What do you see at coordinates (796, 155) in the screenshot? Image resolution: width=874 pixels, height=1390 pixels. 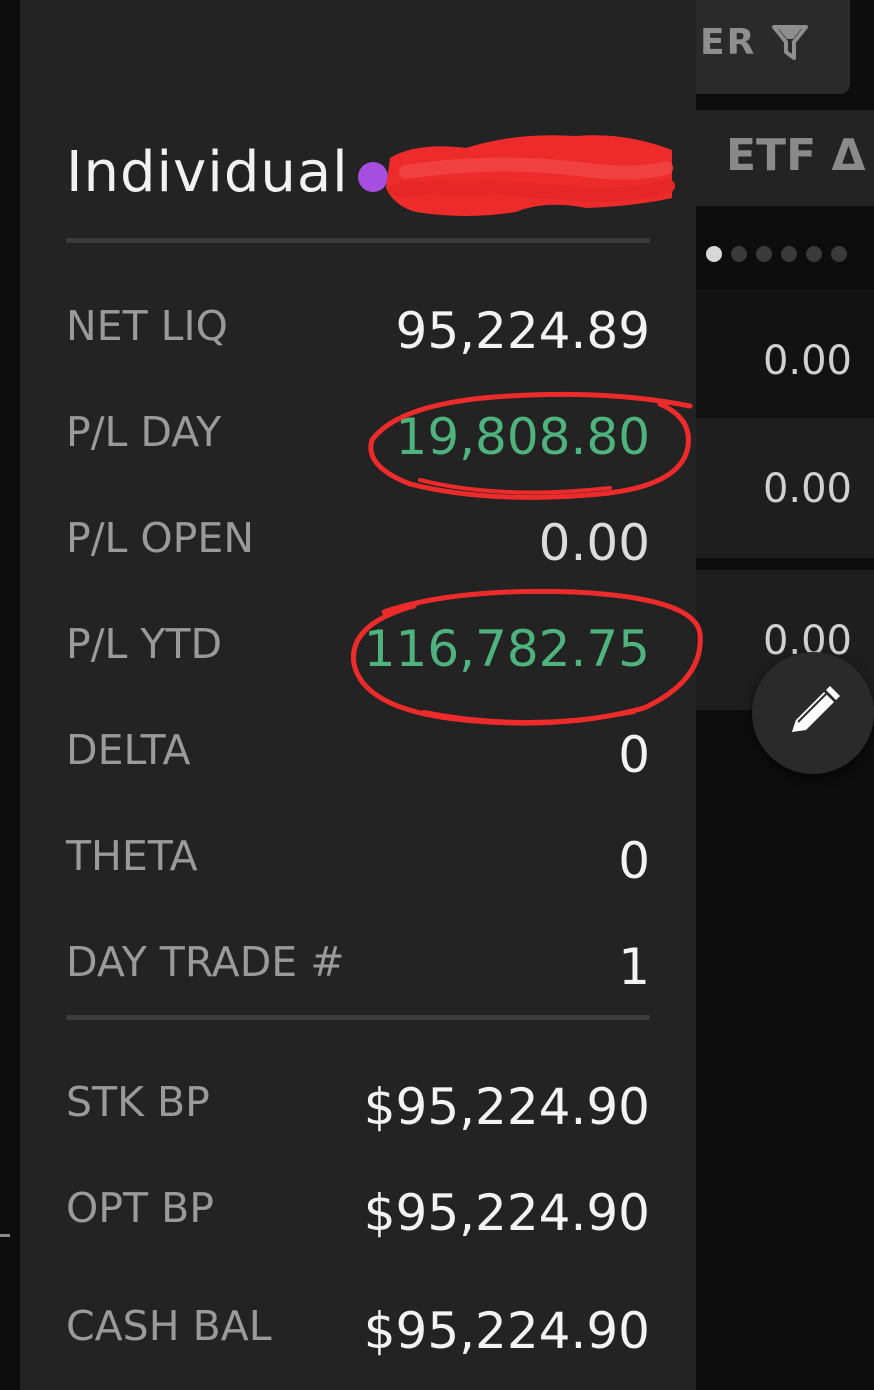 I see `column-title-etf-delta: ETF Δ` at bounding box center [796, 155].